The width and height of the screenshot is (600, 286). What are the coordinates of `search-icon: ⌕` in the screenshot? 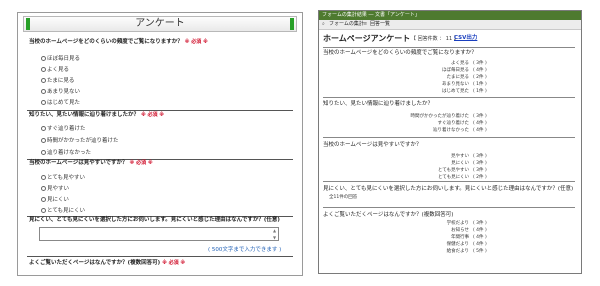 It's located at (323, 24).